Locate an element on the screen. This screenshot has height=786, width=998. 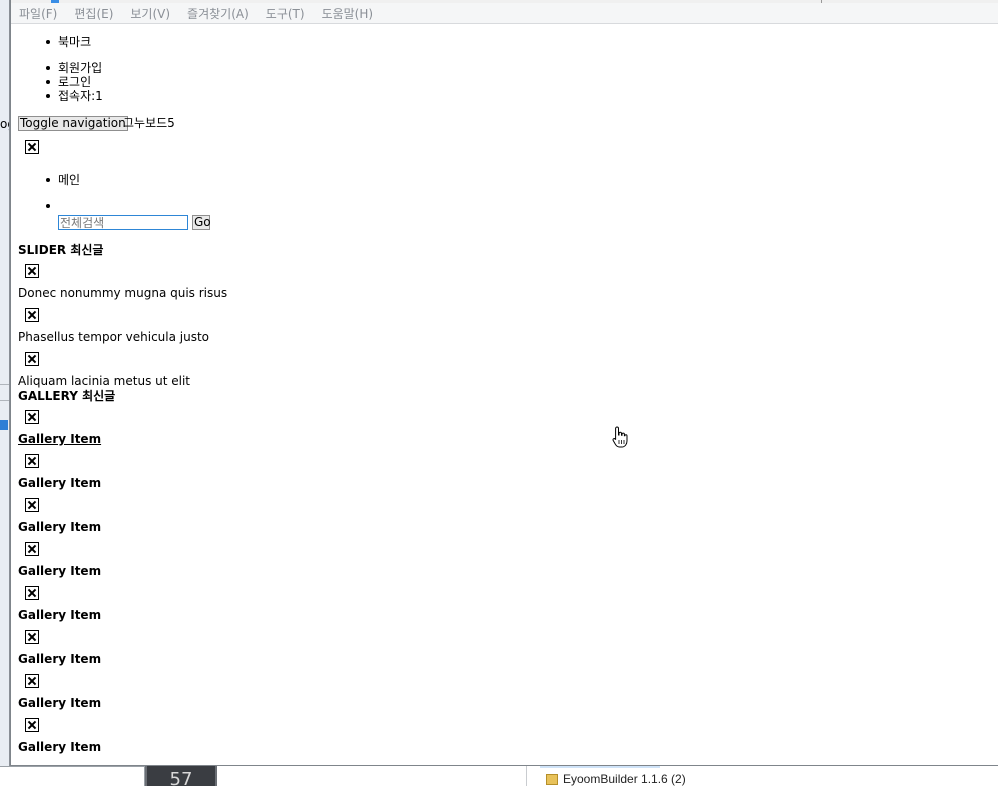
desktop-tab-marker is located at coordinates (4, 425).